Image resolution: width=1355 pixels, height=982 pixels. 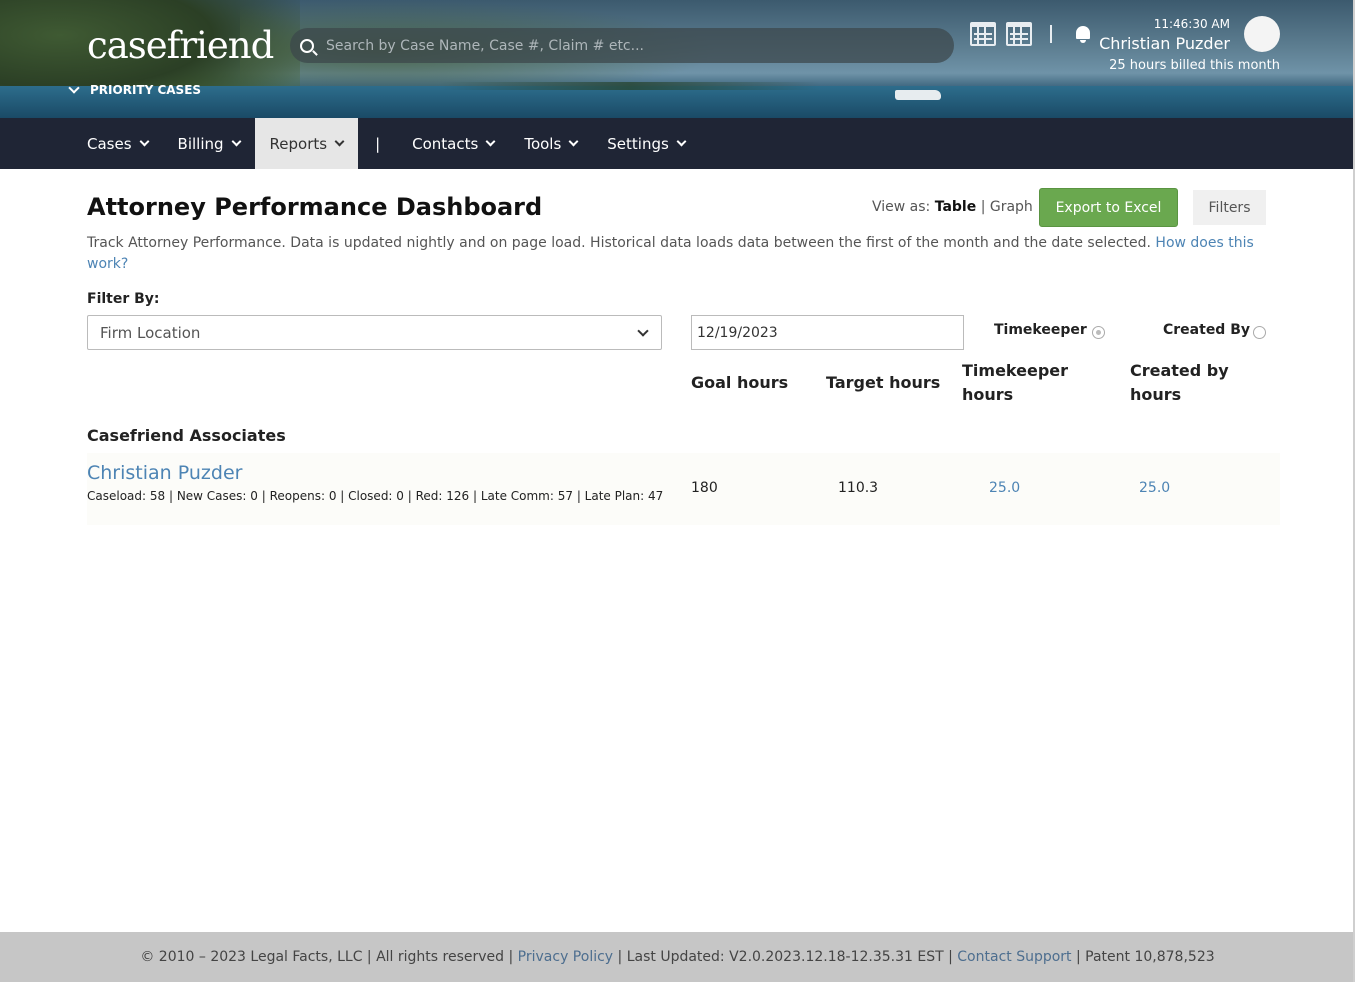 I want to click on header-icons, so click(x=1031, y=34).